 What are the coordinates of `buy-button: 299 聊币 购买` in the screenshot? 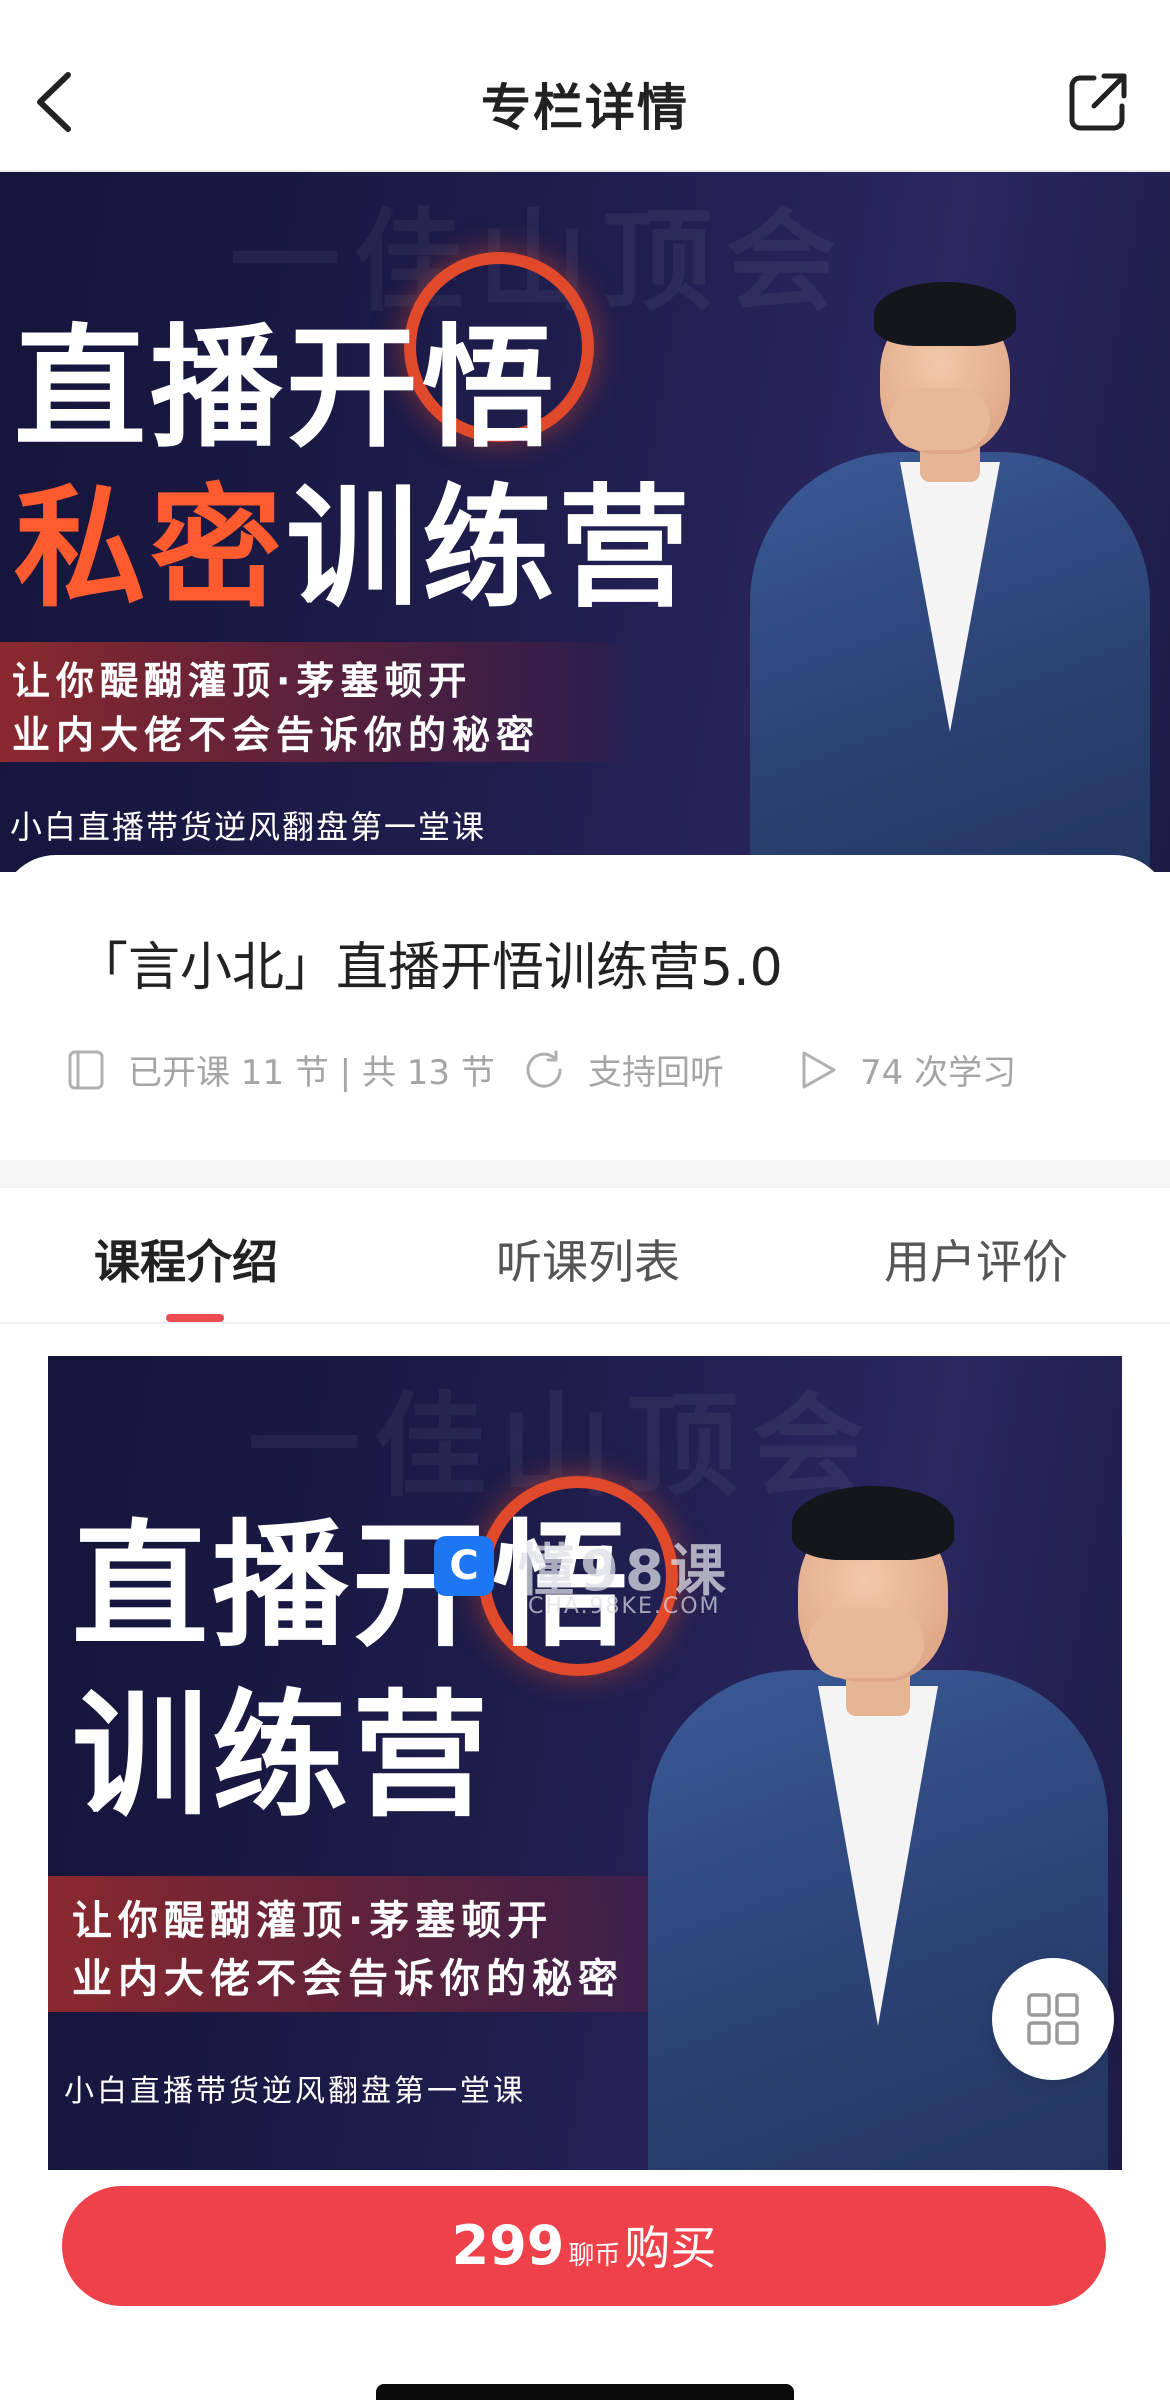 It's located at (584, 2246).